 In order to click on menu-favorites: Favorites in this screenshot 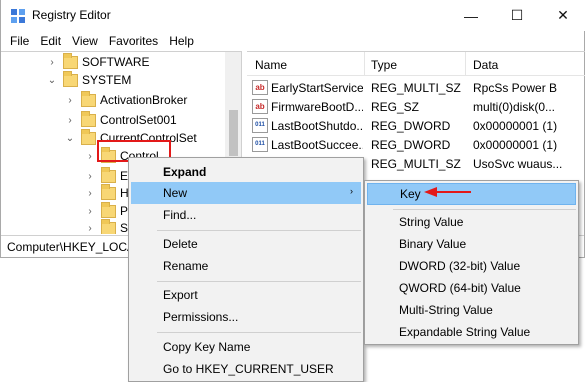, I will do `click(133, 41)`.